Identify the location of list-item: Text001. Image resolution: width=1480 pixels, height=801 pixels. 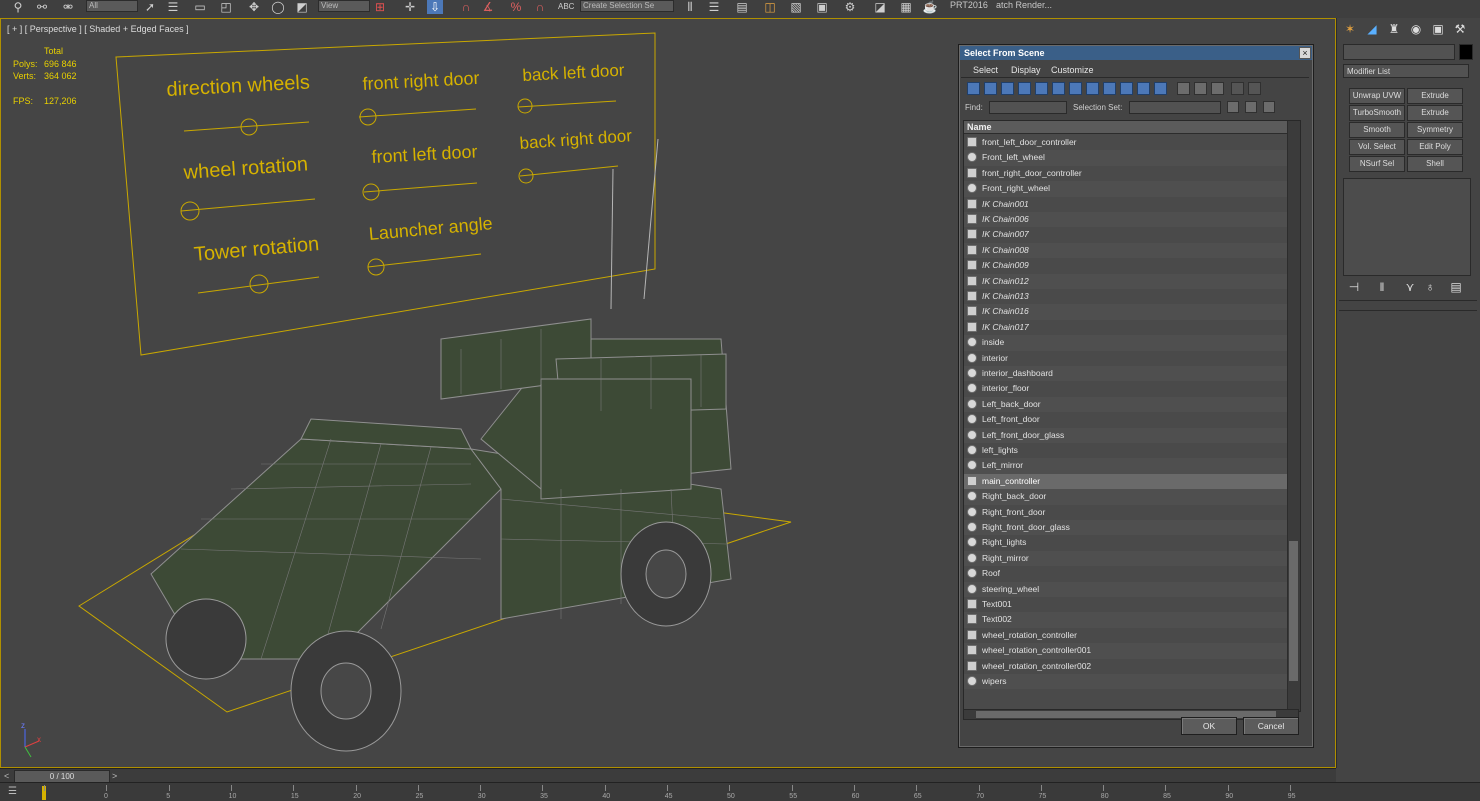
(1132, 604).